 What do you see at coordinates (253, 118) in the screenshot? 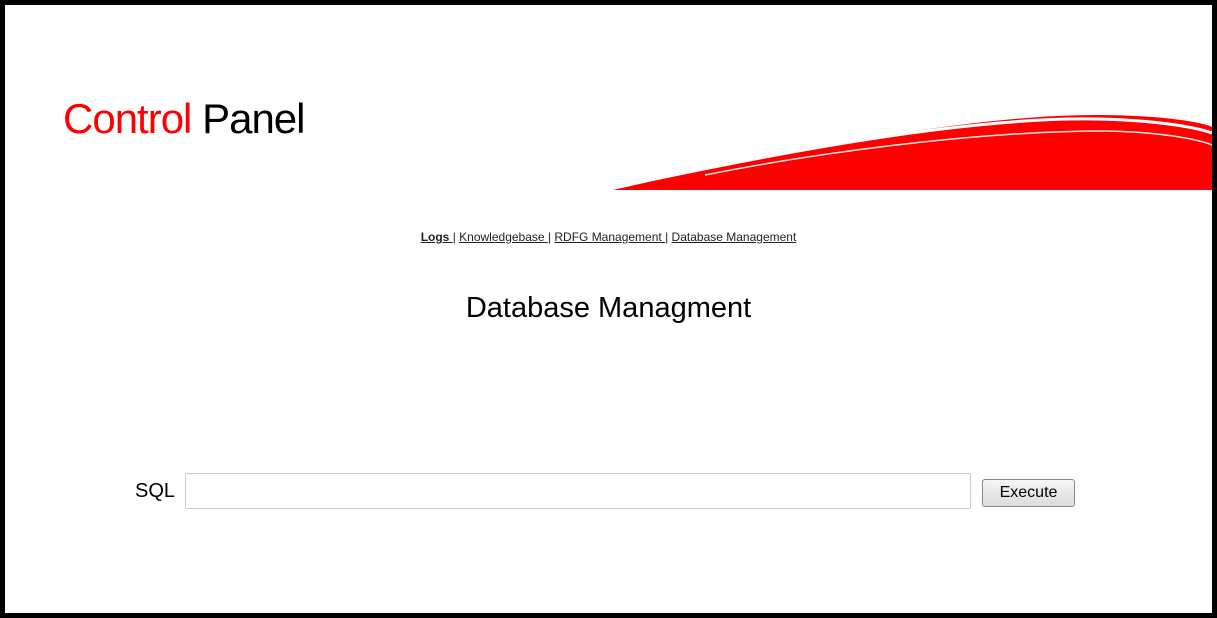
I see `brand-rest-word: Panel` at bounding box center [253, 118].